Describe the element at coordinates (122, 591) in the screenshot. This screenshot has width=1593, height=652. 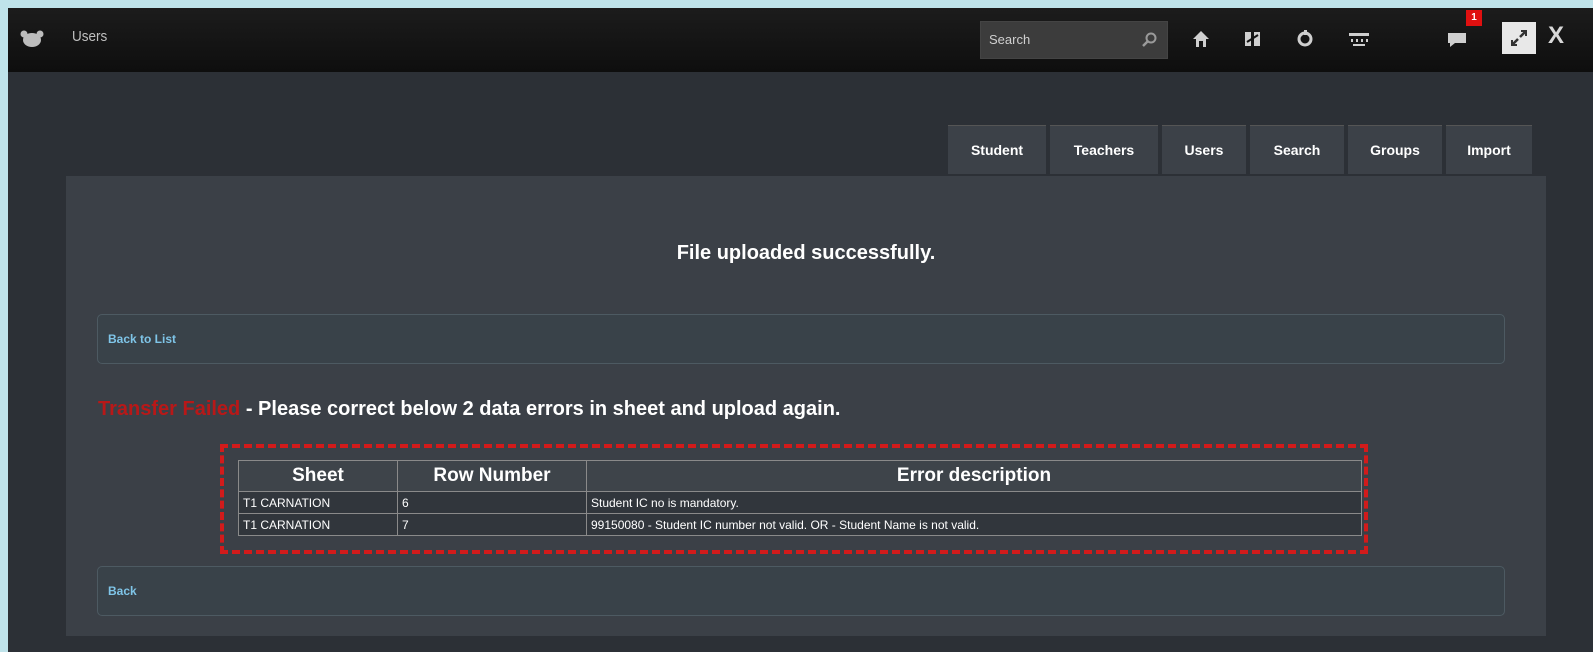
I see `back-link: Back` at that location.